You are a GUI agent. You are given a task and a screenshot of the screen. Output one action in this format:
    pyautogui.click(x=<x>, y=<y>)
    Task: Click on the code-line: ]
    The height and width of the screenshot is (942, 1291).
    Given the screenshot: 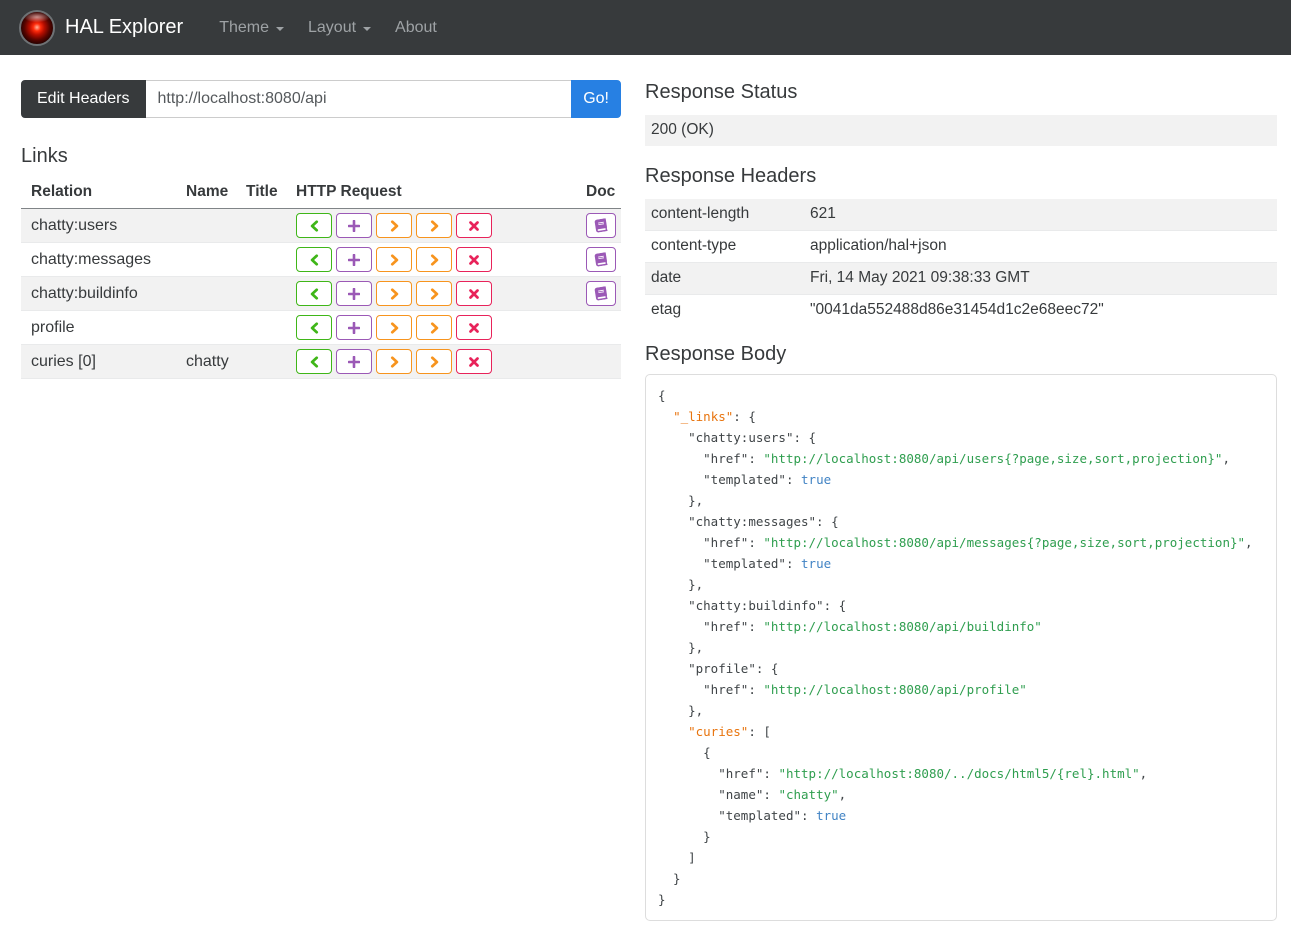 What is the action you would take?
    pyautogui.click(x=677, y=857)
    